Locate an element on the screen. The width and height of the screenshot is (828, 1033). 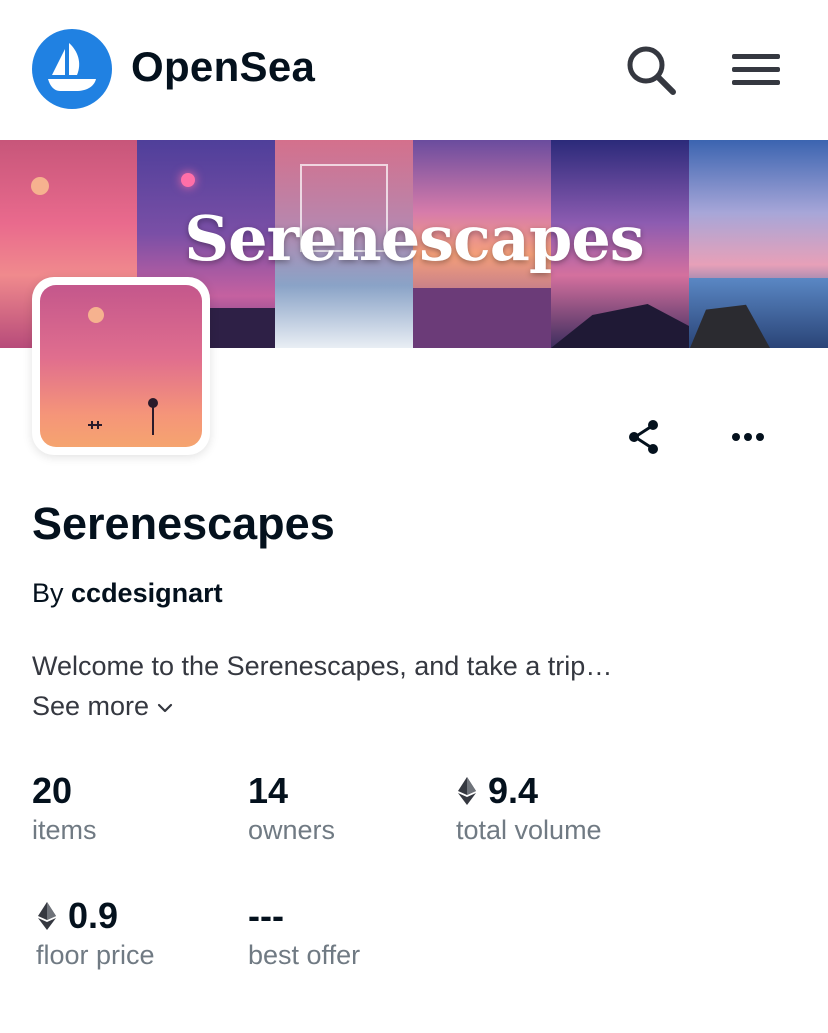
stat-value: 9.4 is located at coordinates (513, 790).